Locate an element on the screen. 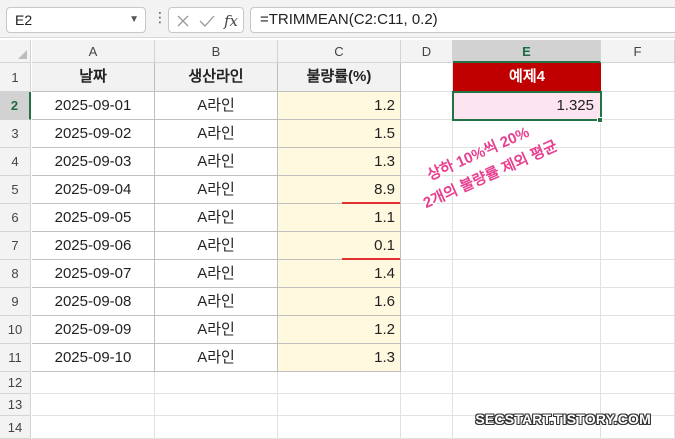 The image size is (675, 439). chevron-down-icon: ▼ is located at coordinates (134, 20).